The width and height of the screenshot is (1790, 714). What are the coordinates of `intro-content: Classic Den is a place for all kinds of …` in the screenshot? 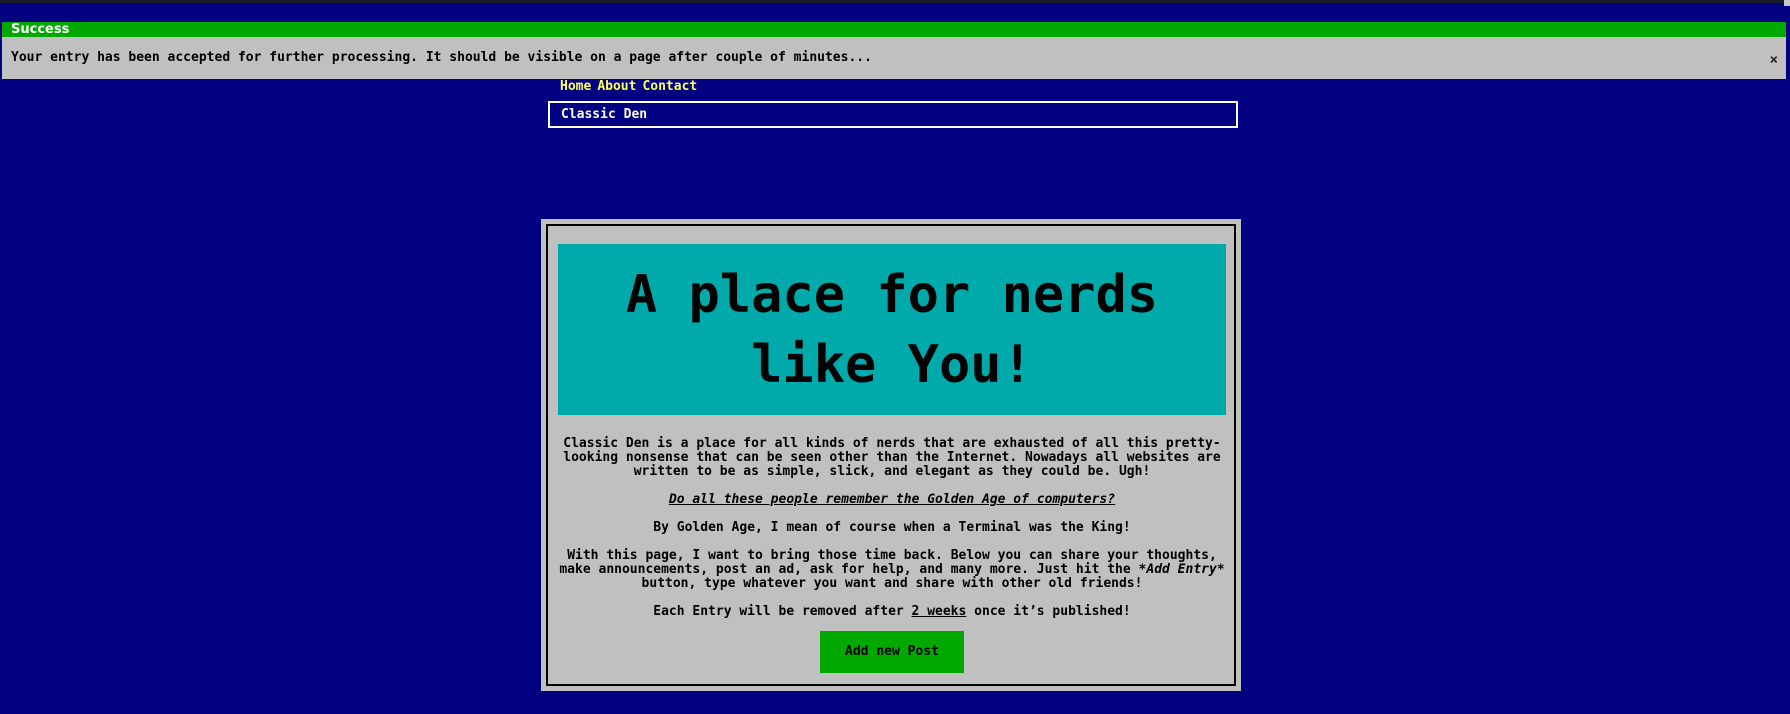 It's located at (892, 555).